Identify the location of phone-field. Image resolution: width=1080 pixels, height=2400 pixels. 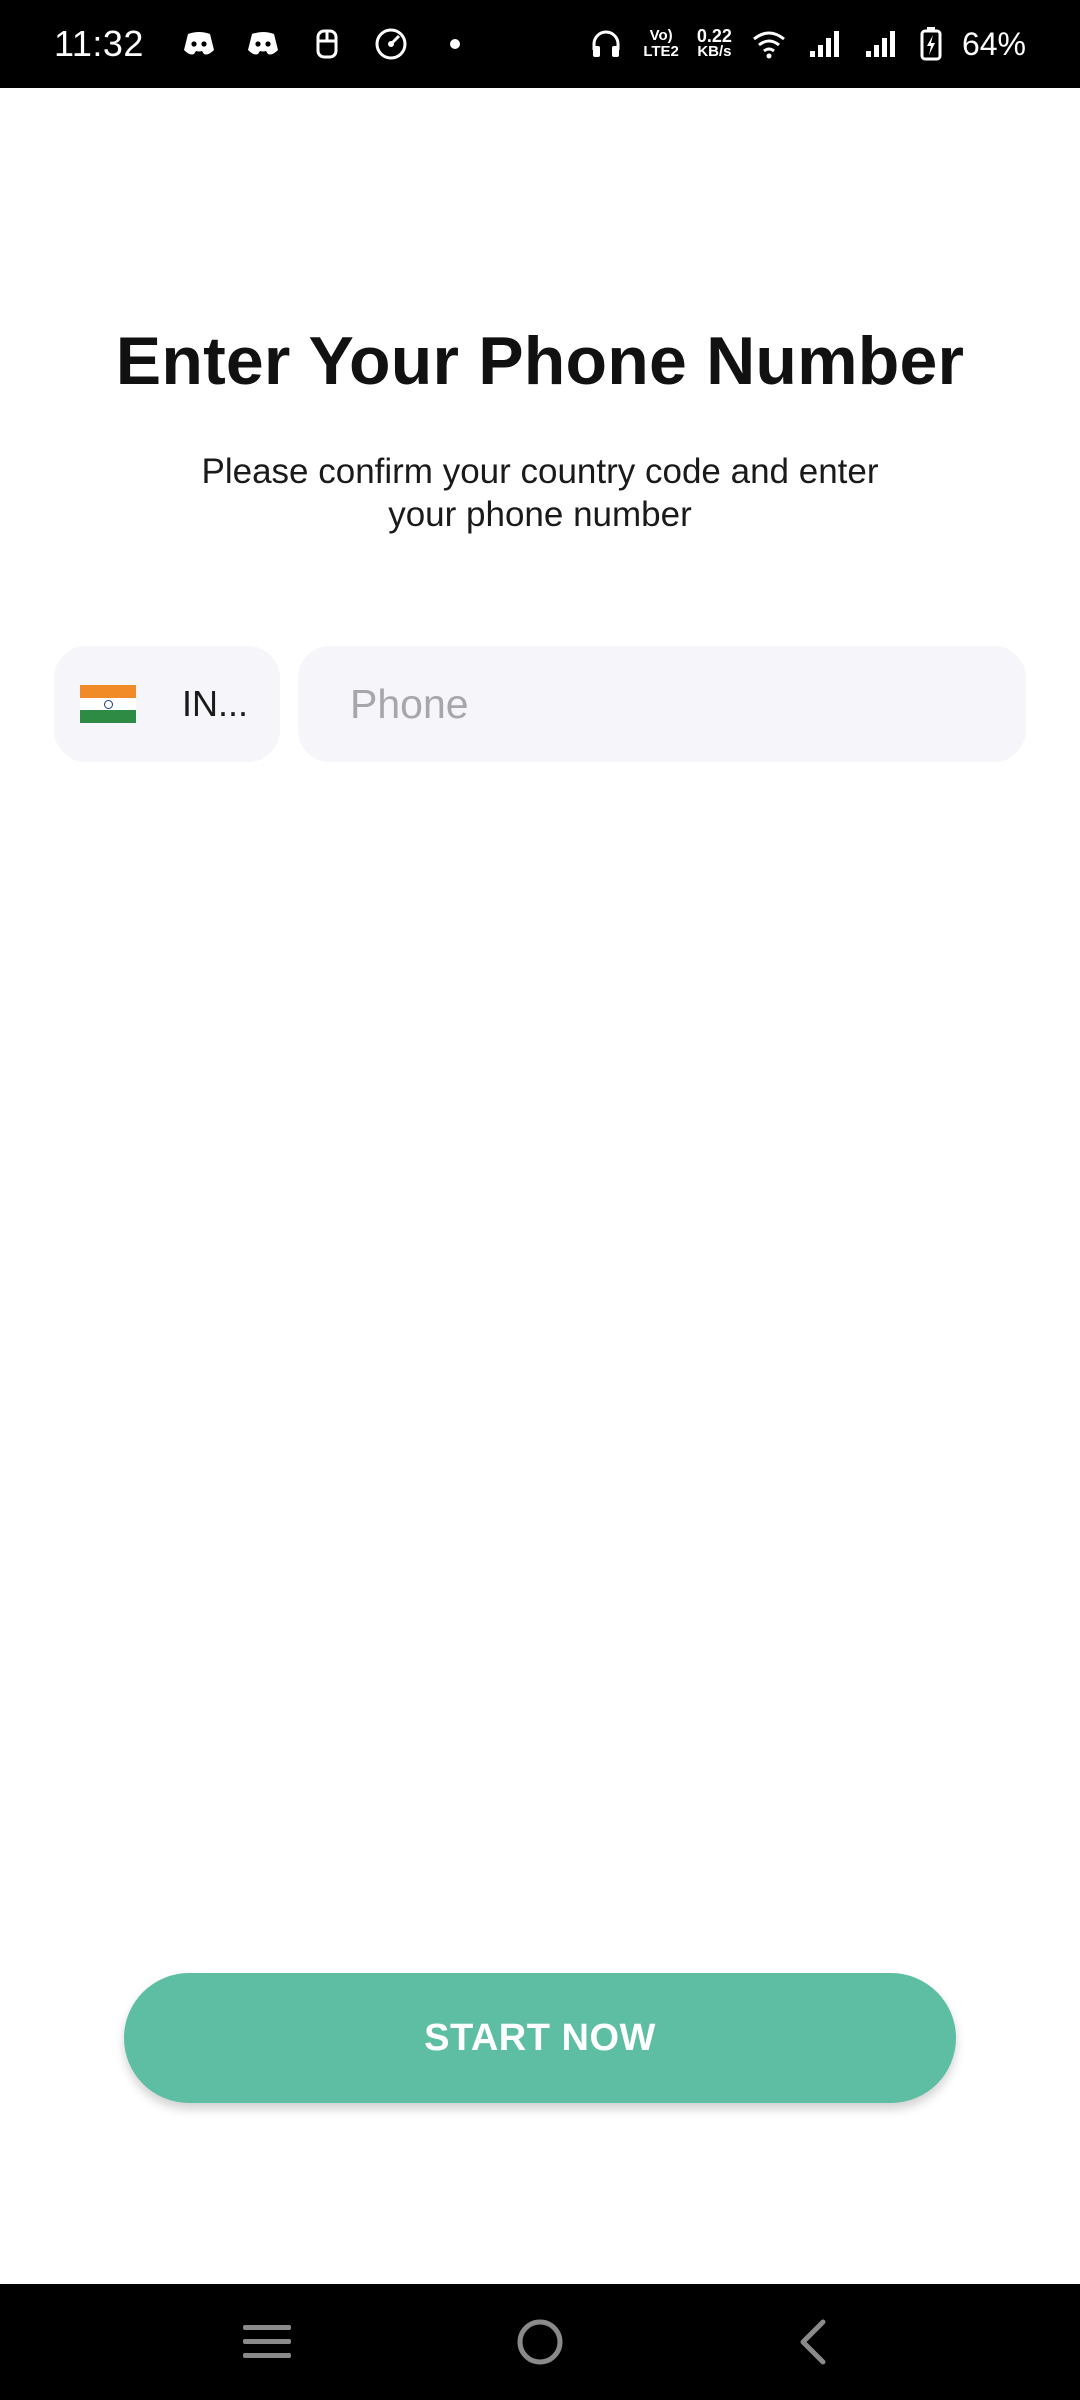
(662, 704).